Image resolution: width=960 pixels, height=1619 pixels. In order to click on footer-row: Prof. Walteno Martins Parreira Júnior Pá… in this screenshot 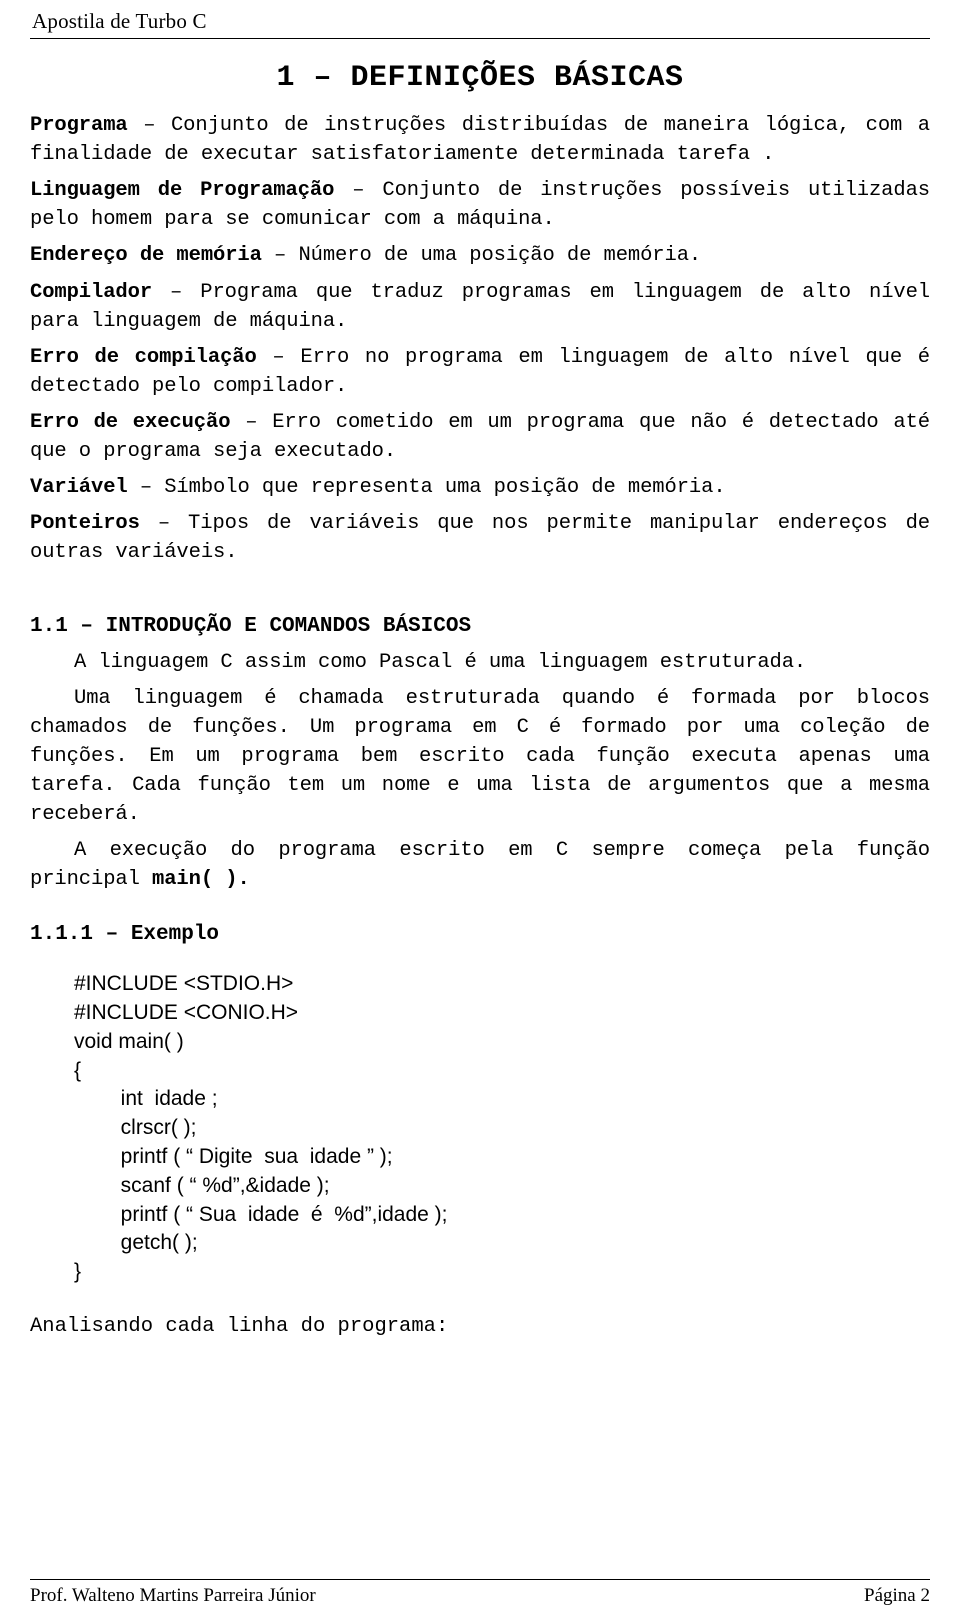, I will do `click(480, 1596)`.